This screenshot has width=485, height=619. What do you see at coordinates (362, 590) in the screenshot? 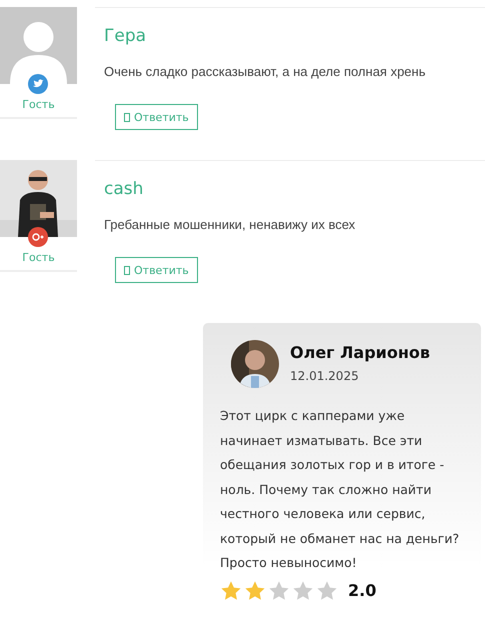
I see `rating-value: 2.0` at bounding box center [362, 590].